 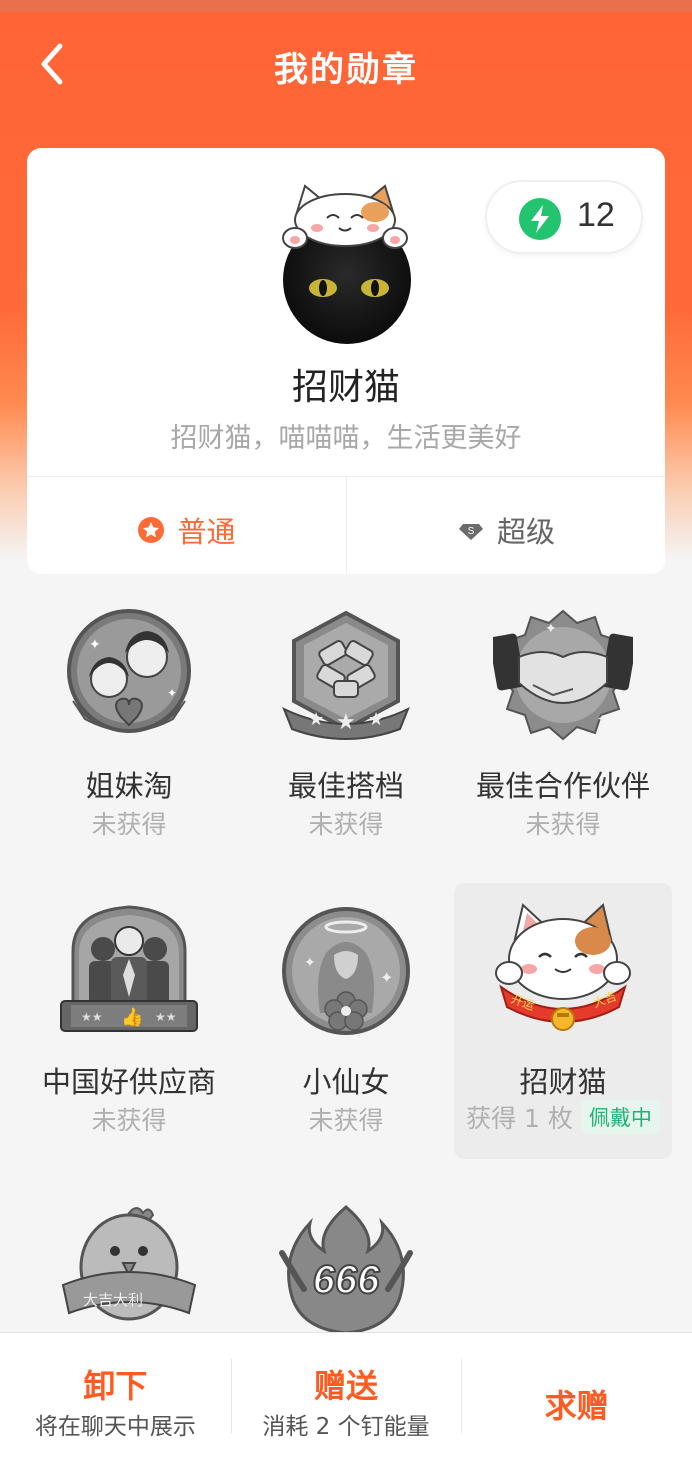 I want to click on bottom-action-bar: 卸下 将在聊天中展示 赠送 消耗 2 个钉能量 求赠, so click(x=346, y=1395).